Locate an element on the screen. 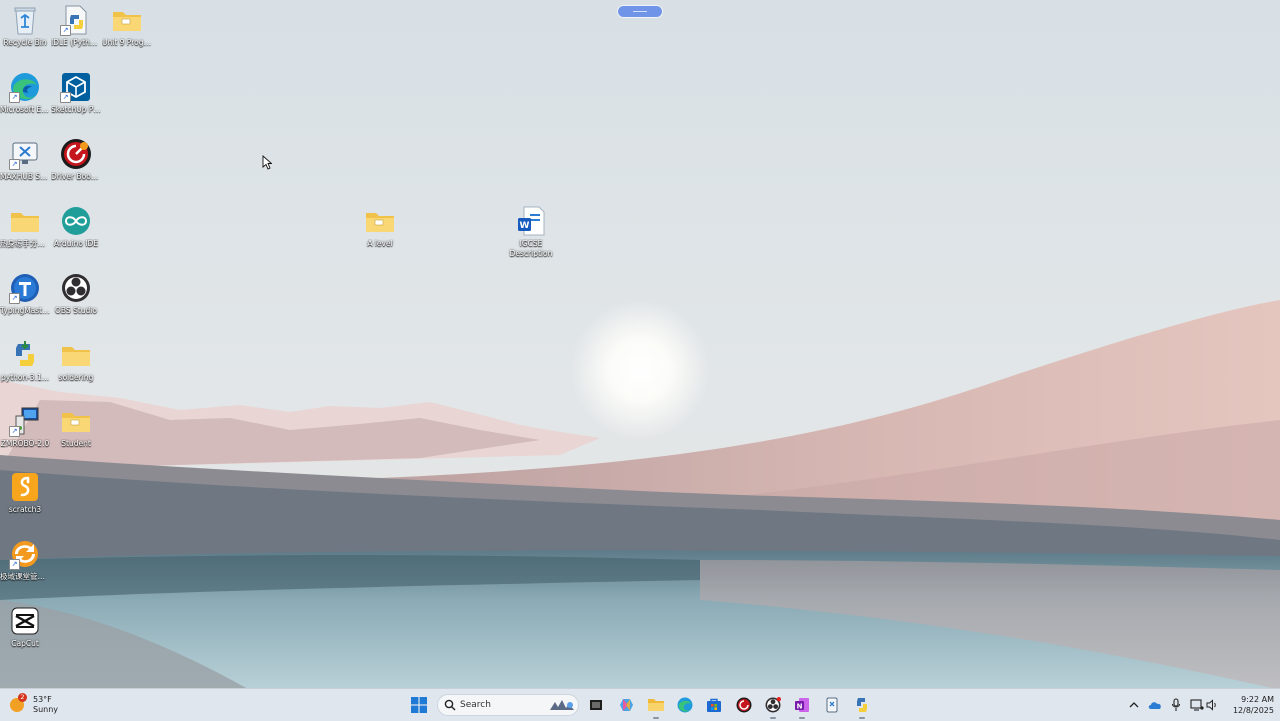 Image resolution: width=1280 pixels, height=721 pixels. word-document-icon: W is located at coordinates (531, 221).